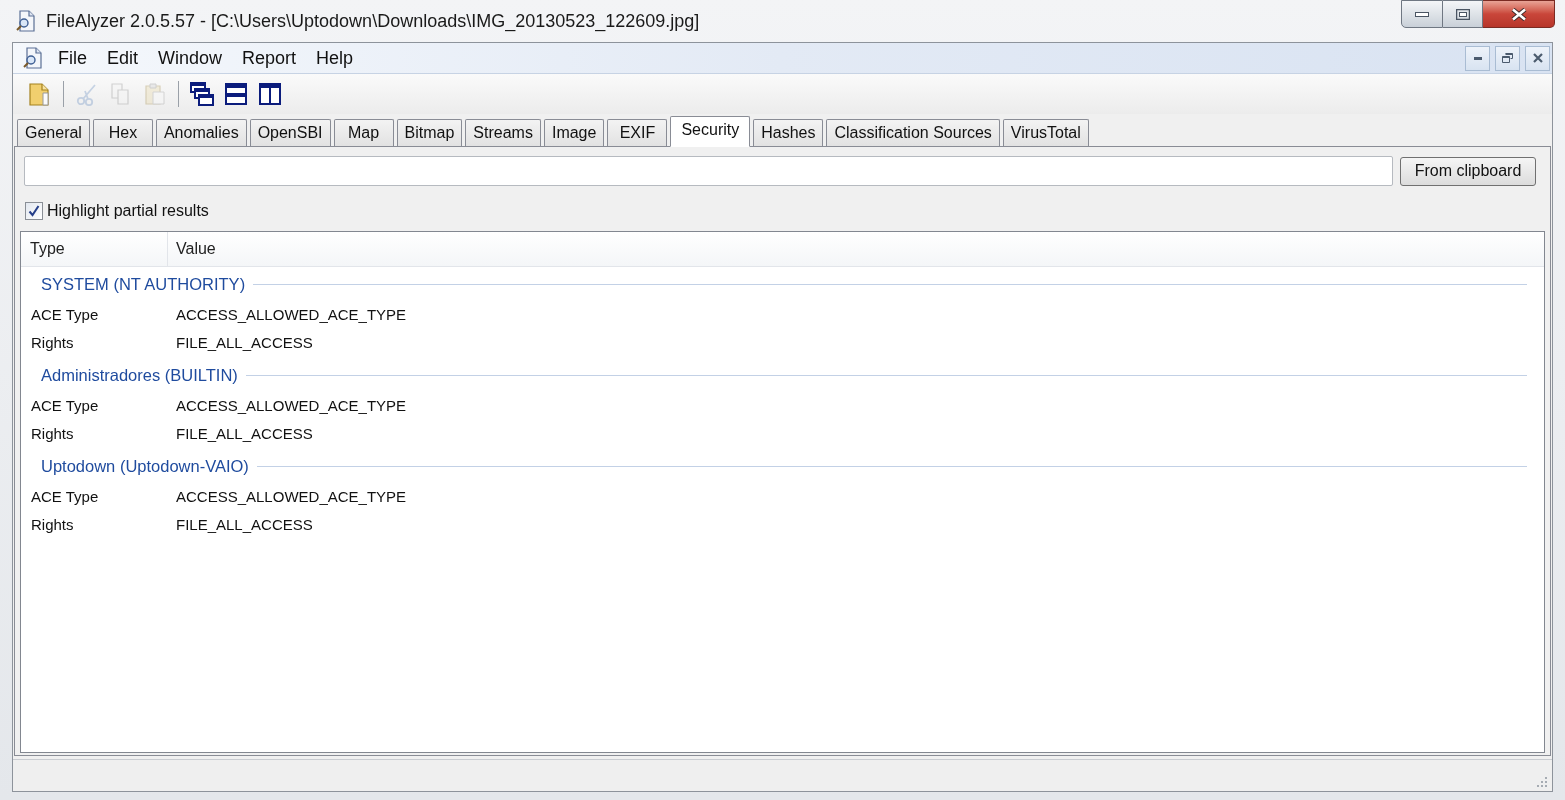 This screenshot has width=1565, height=800. Describe the element at coordinates (236, 94) in the screenshot. I see `tile-horizontal-icon` at that location.